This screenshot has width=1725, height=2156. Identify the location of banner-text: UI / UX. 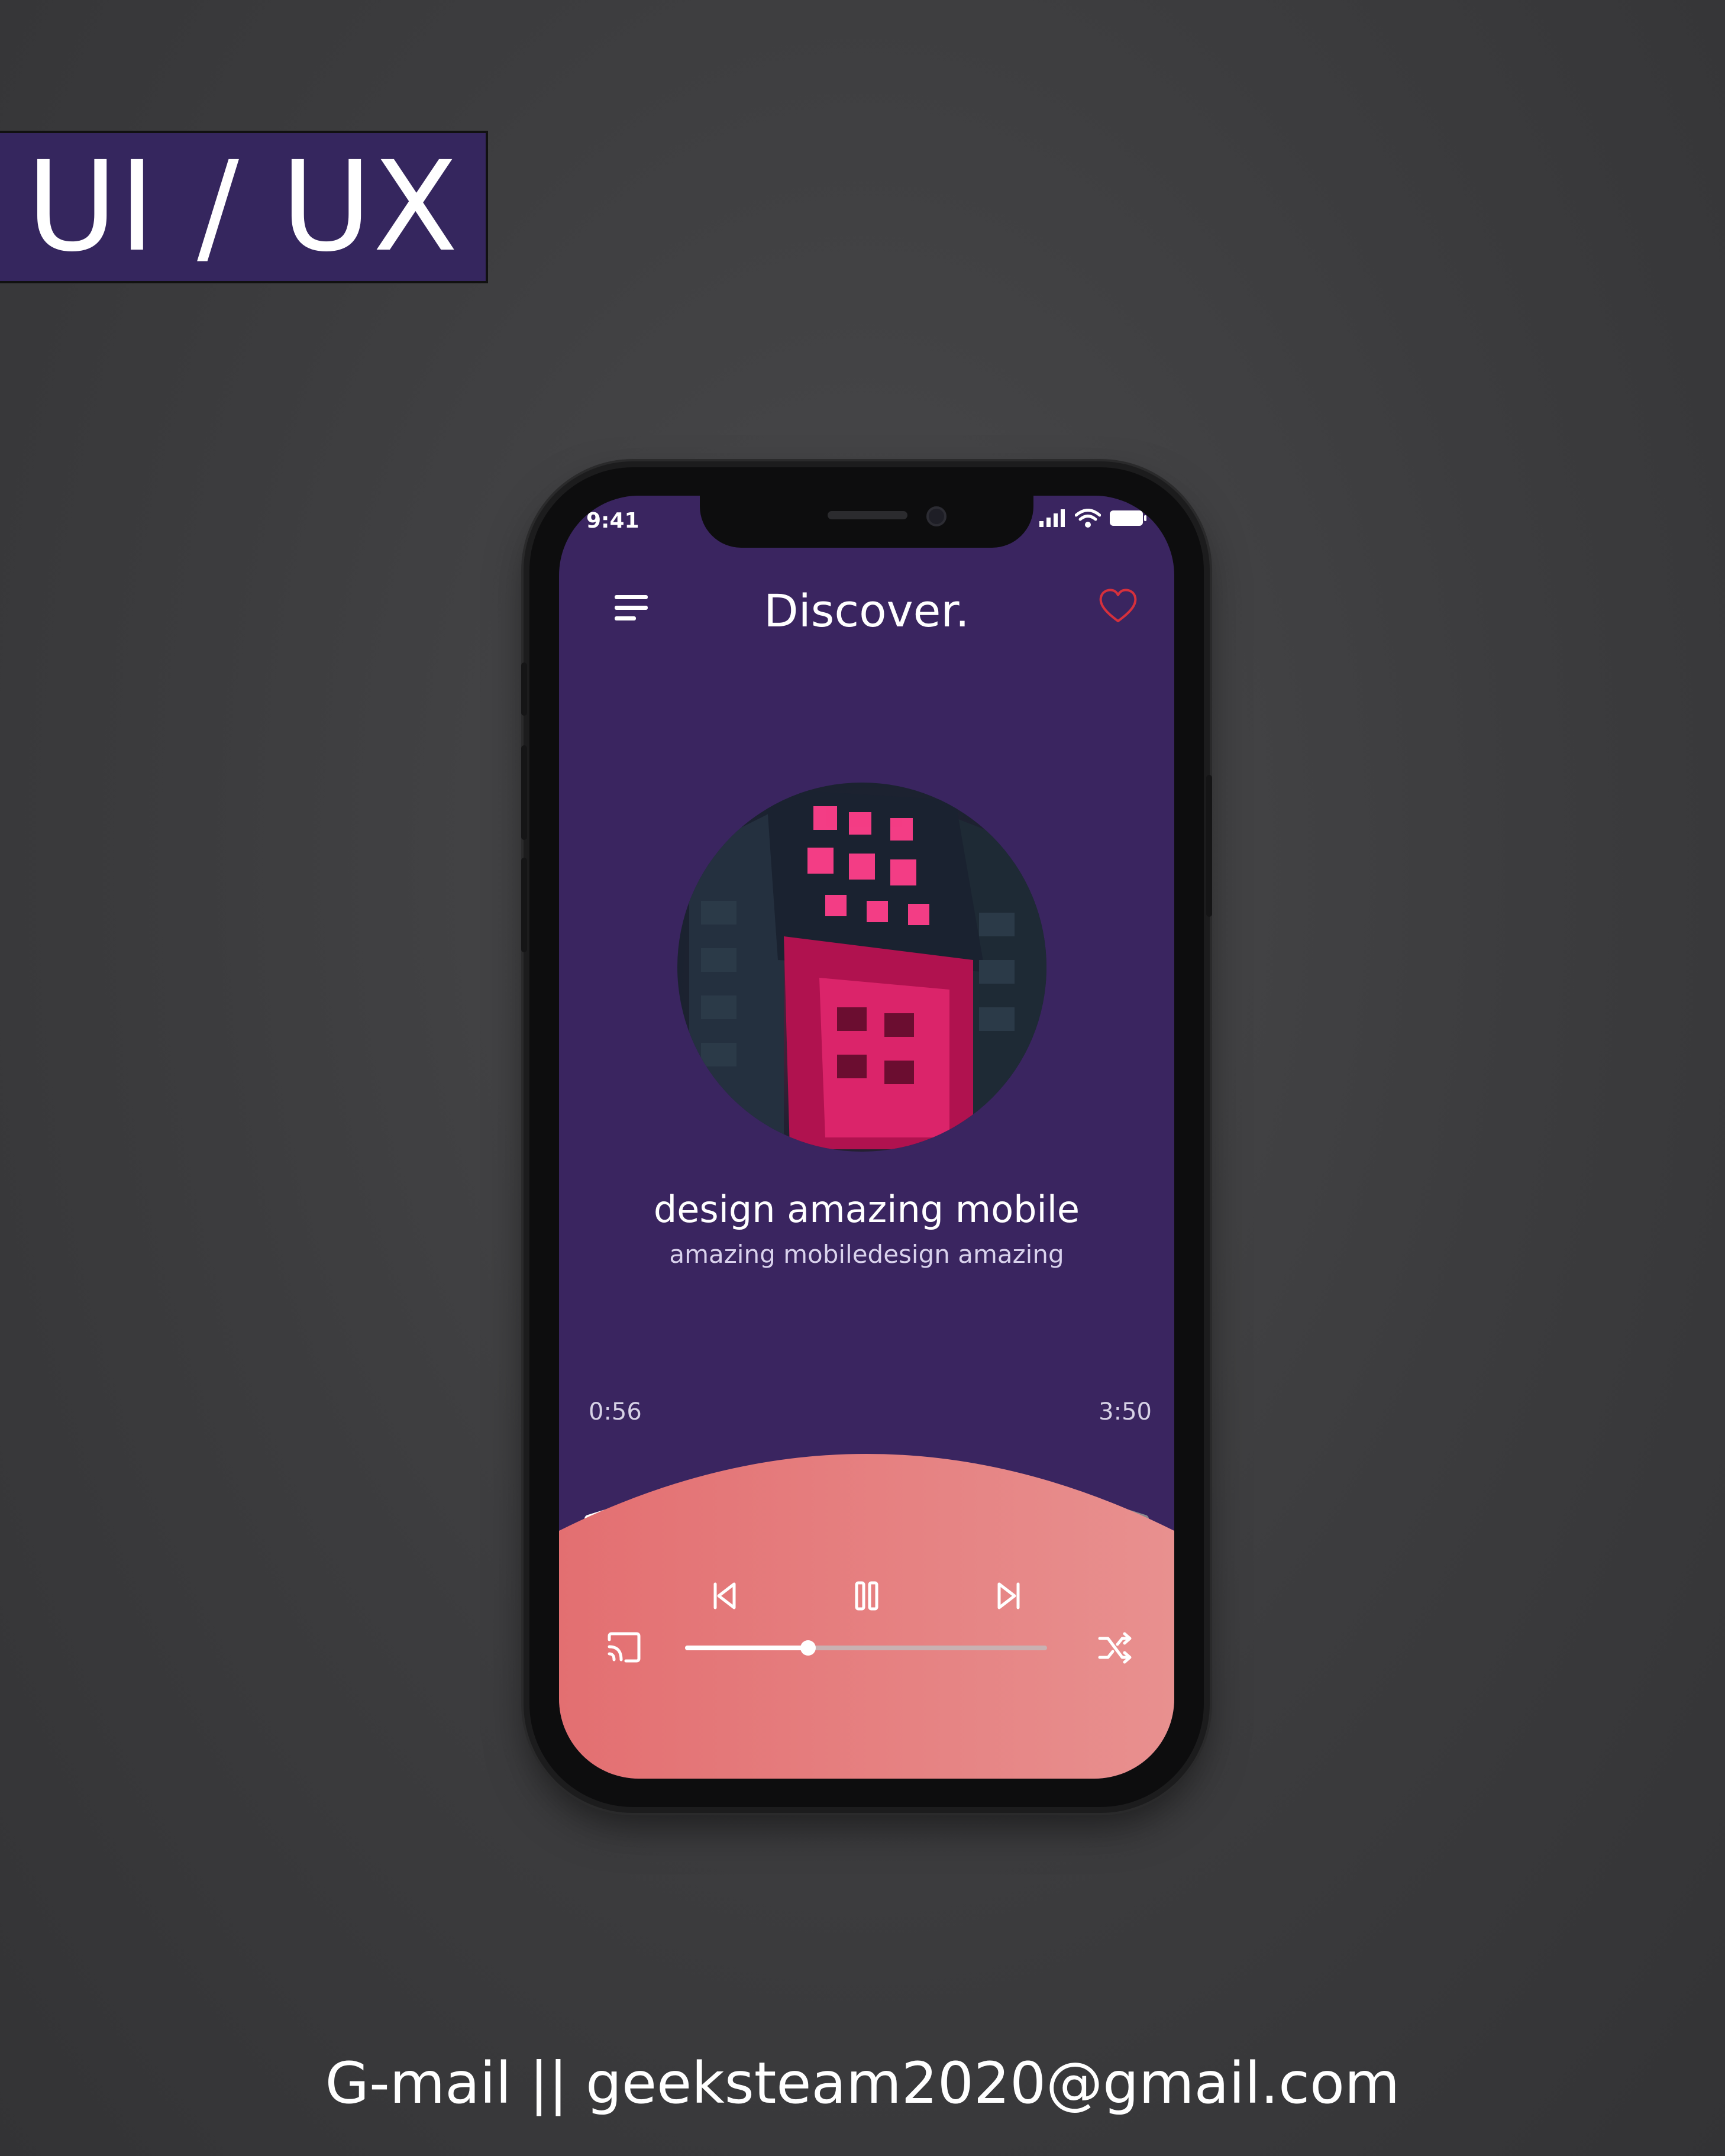
(243, 206).